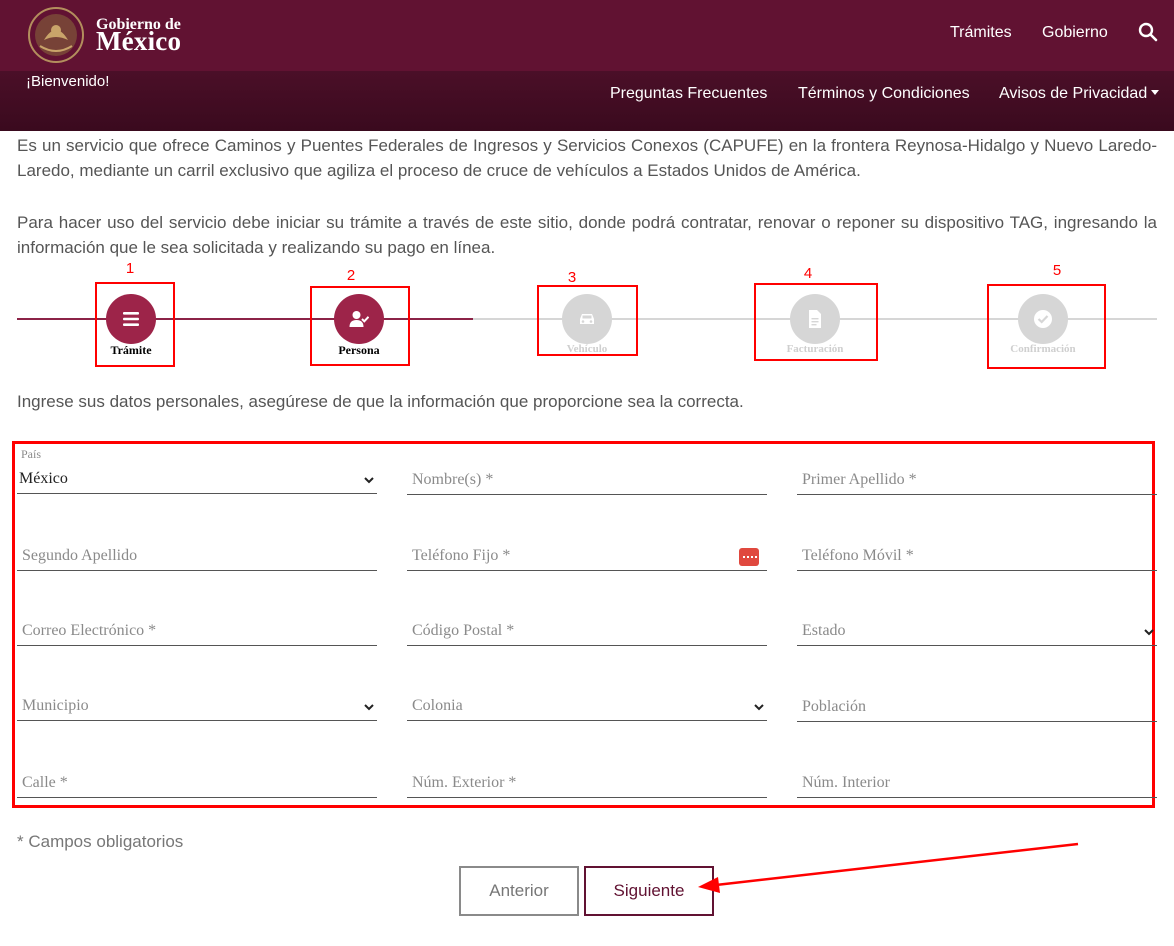  What do you see at coordinates (688, 94) in the screenshot?
I see `subnav-faq: Preguntas Frecuentes` at bounding box center [688, 94].